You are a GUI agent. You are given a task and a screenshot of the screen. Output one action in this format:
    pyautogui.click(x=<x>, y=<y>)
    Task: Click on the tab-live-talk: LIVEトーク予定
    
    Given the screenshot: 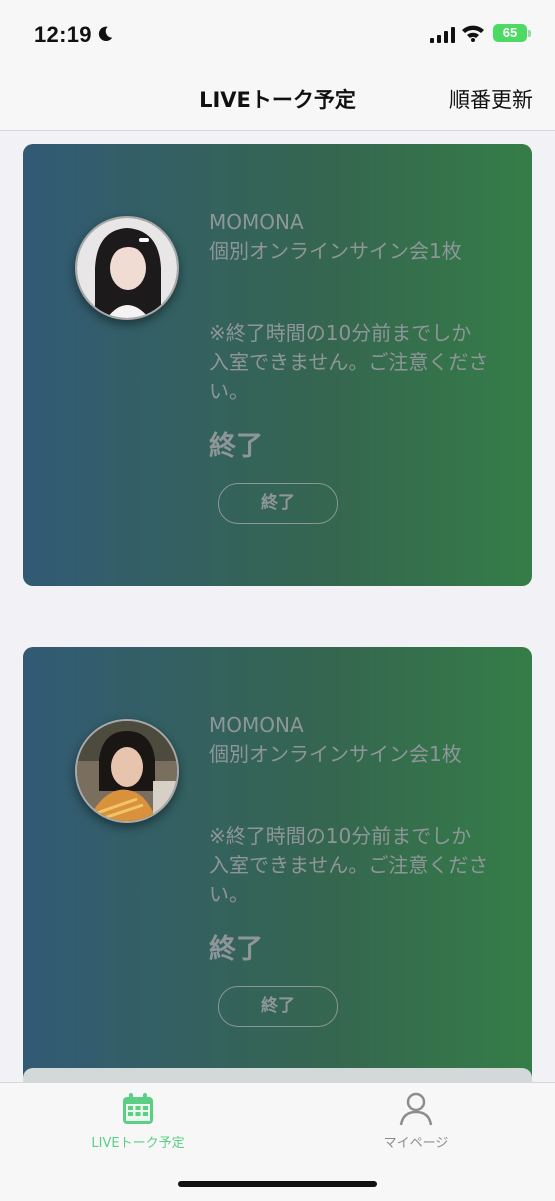 What is the action you would take?
    pyautogui.click(x=138, y=1121)
    